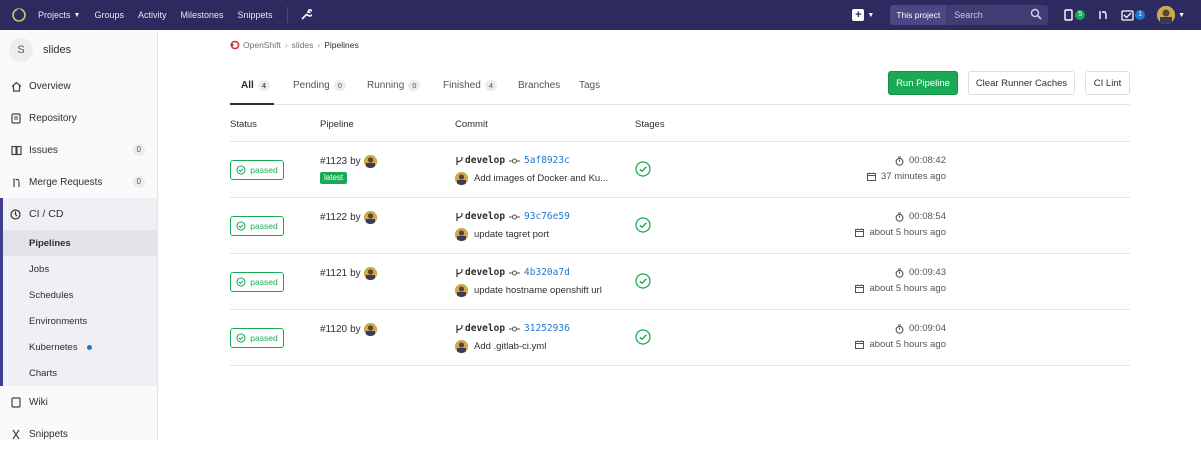  Describe the element at coordinates (1127, 15) in the screenshot. I see `todo-icon` at that location.